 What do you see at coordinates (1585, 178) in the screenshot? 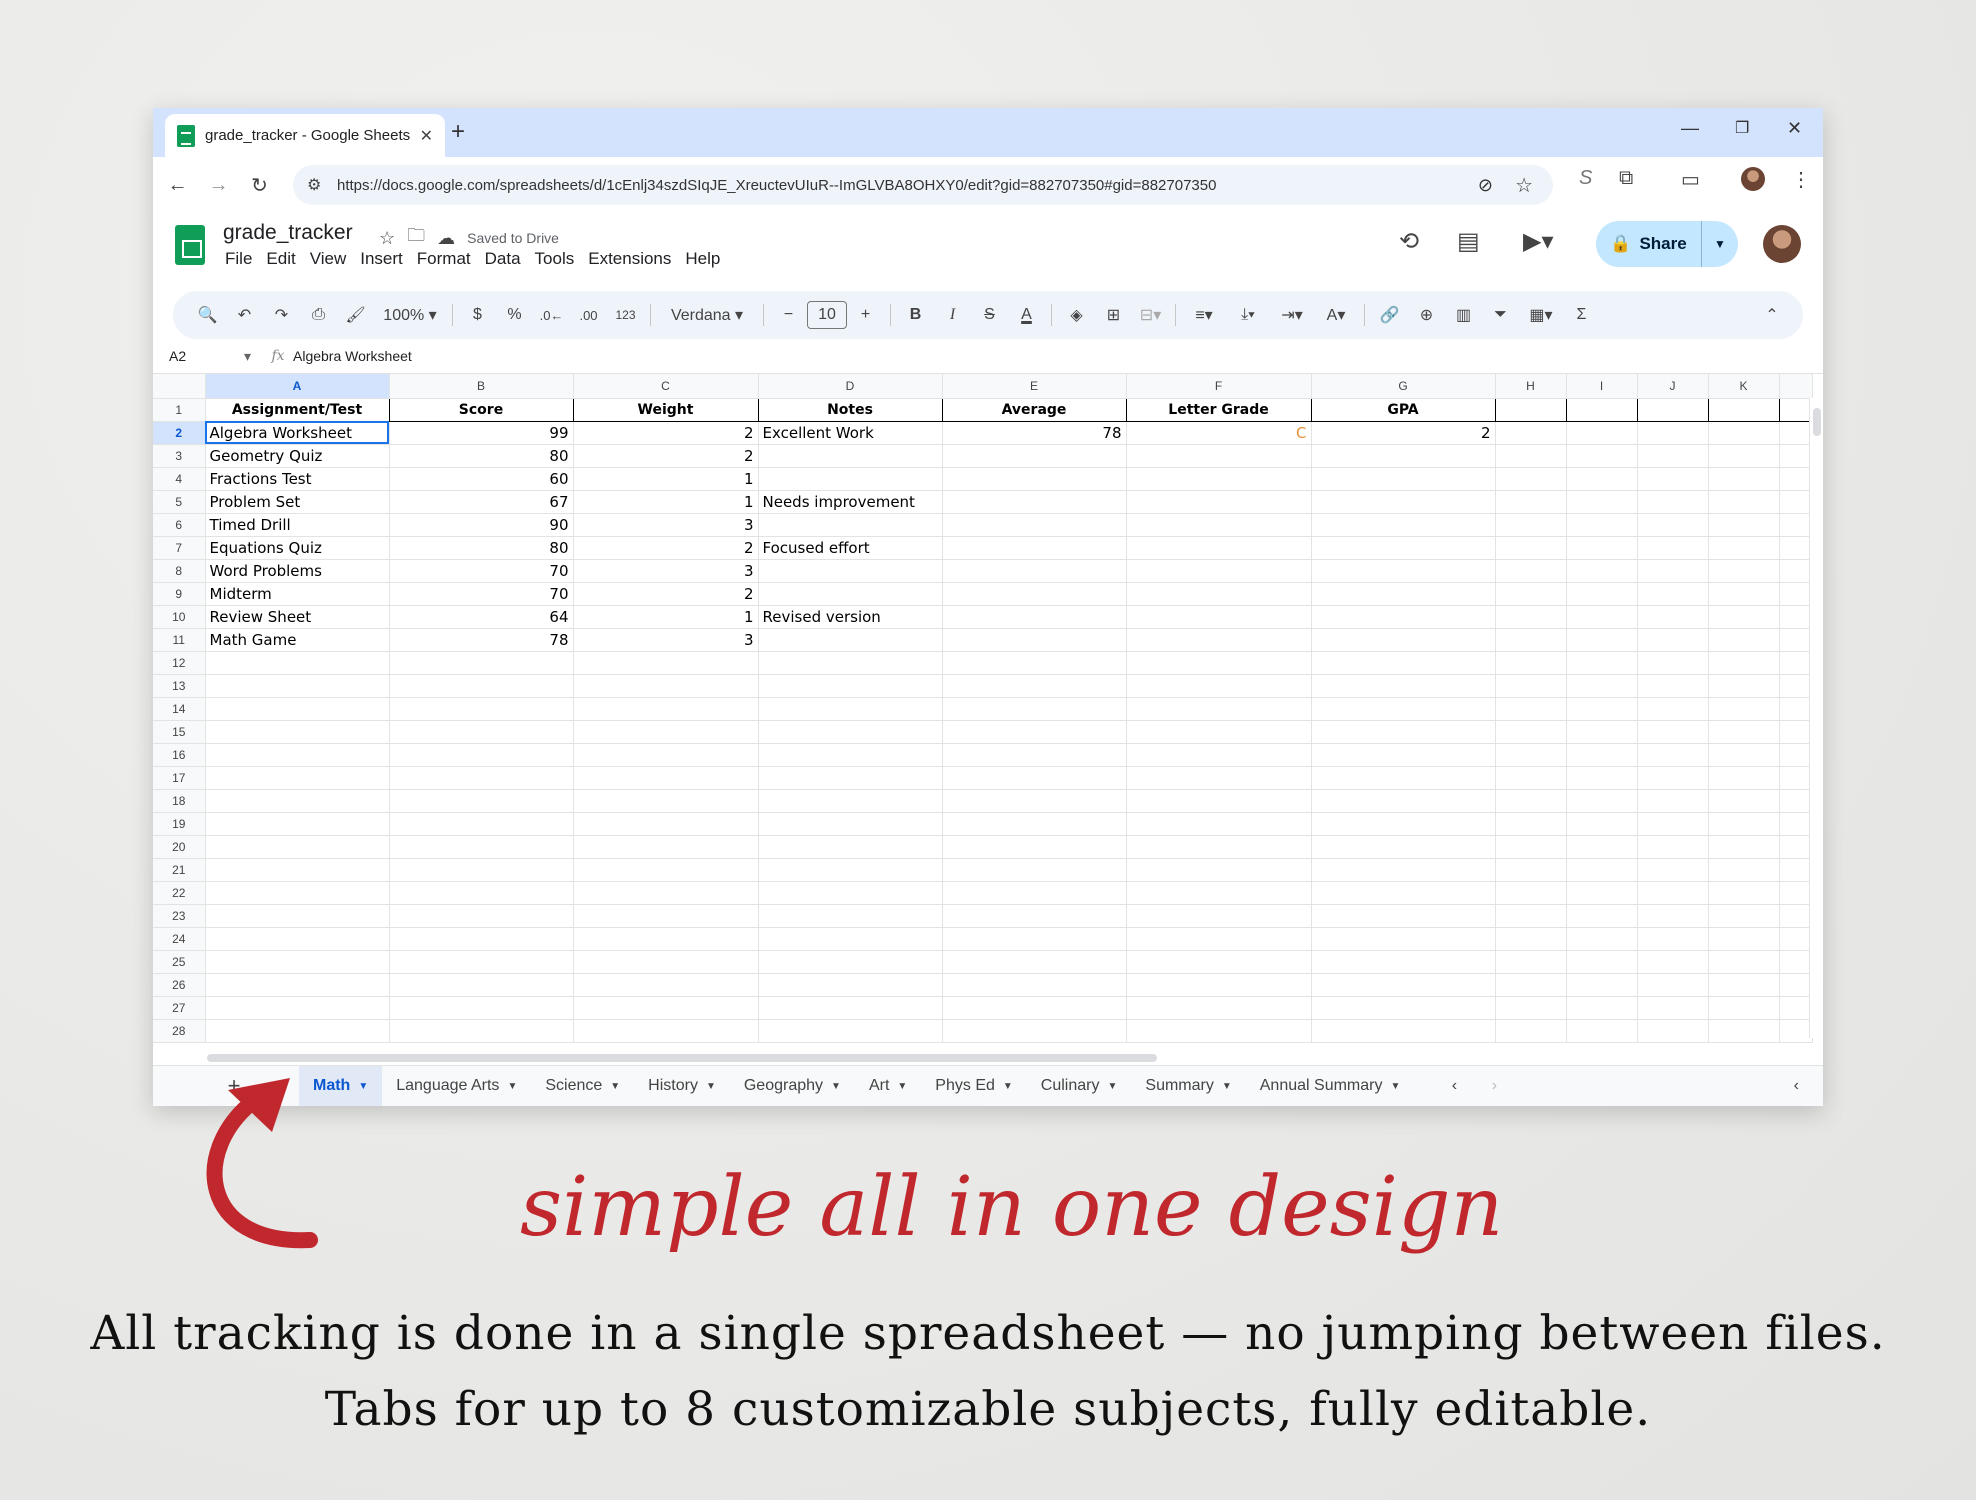
I see `extension-s-icon: S` at bounding box center [1585, 178].